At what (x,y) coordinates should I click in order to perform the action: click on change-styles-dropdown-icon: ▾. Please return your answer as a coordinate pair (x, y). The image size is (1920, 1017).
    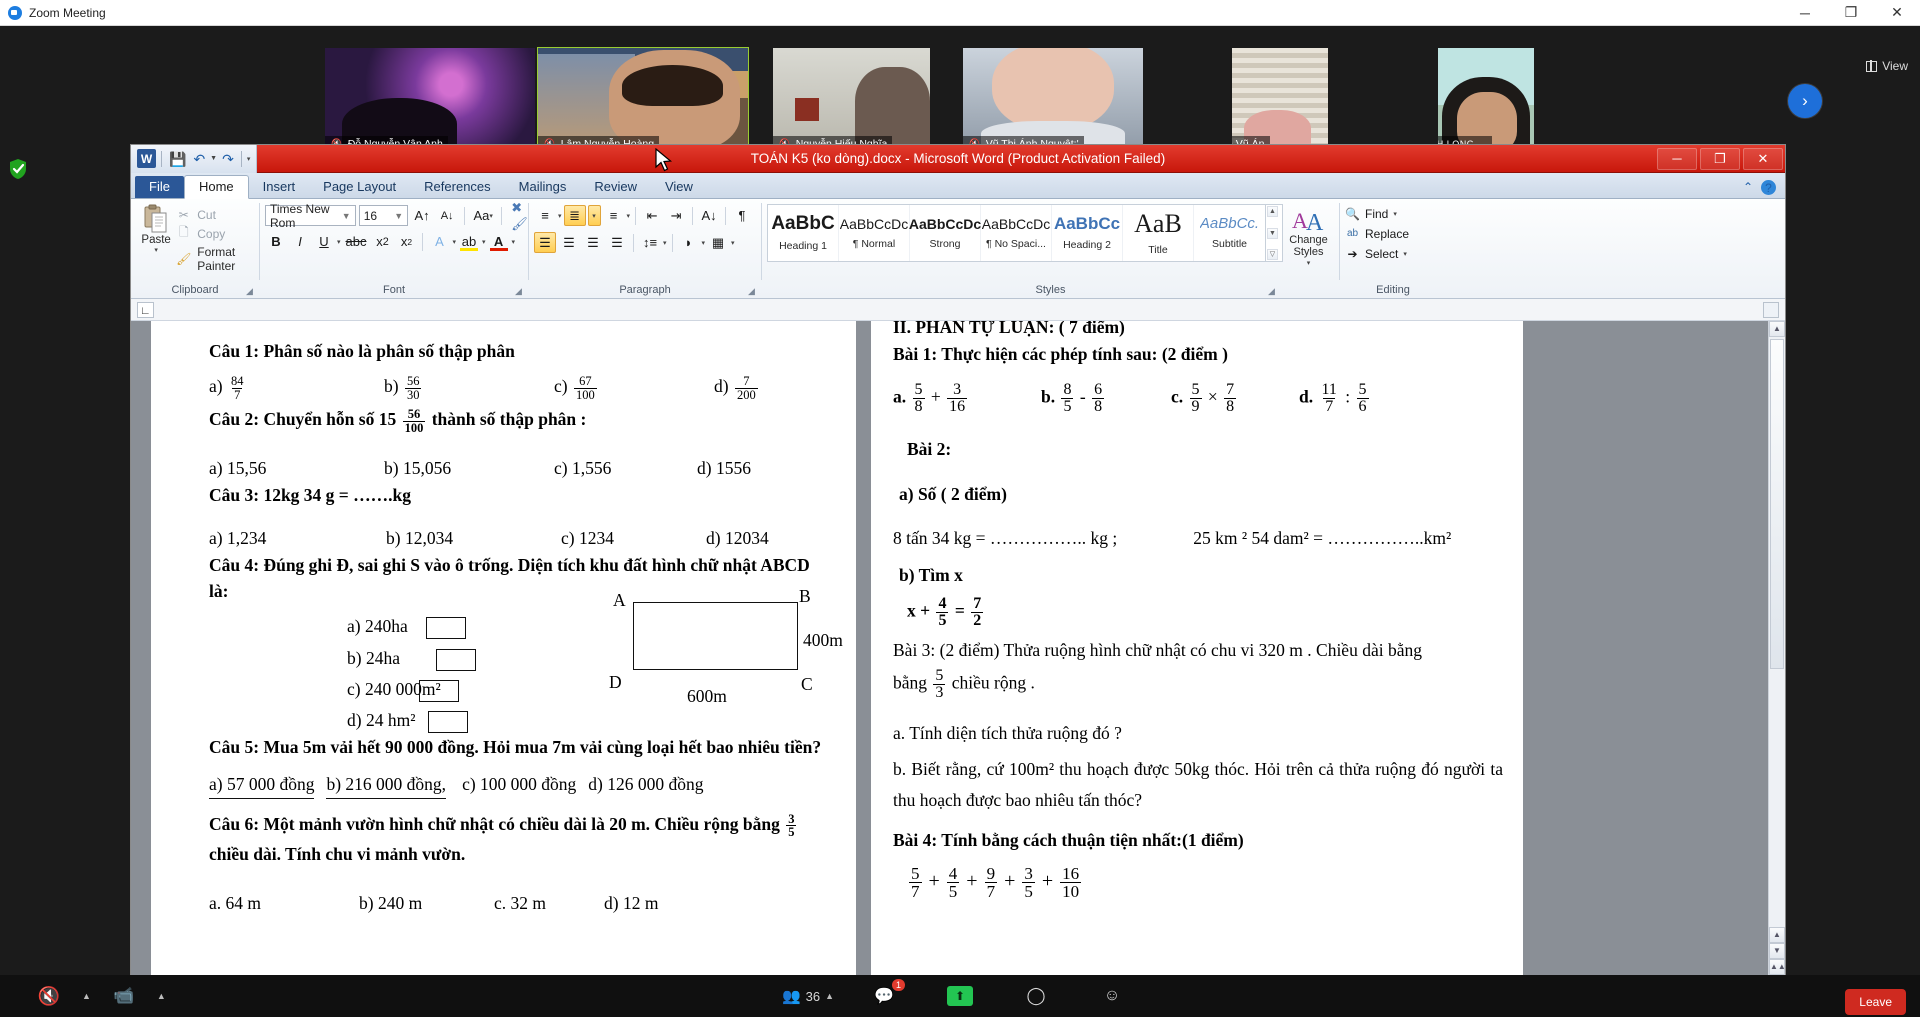
    Looking at the image, I should click on (1309, 264).